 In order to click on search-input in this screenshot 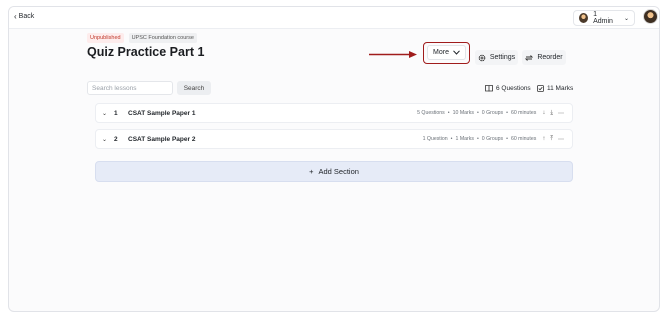, I will do `click(130, 88)`.